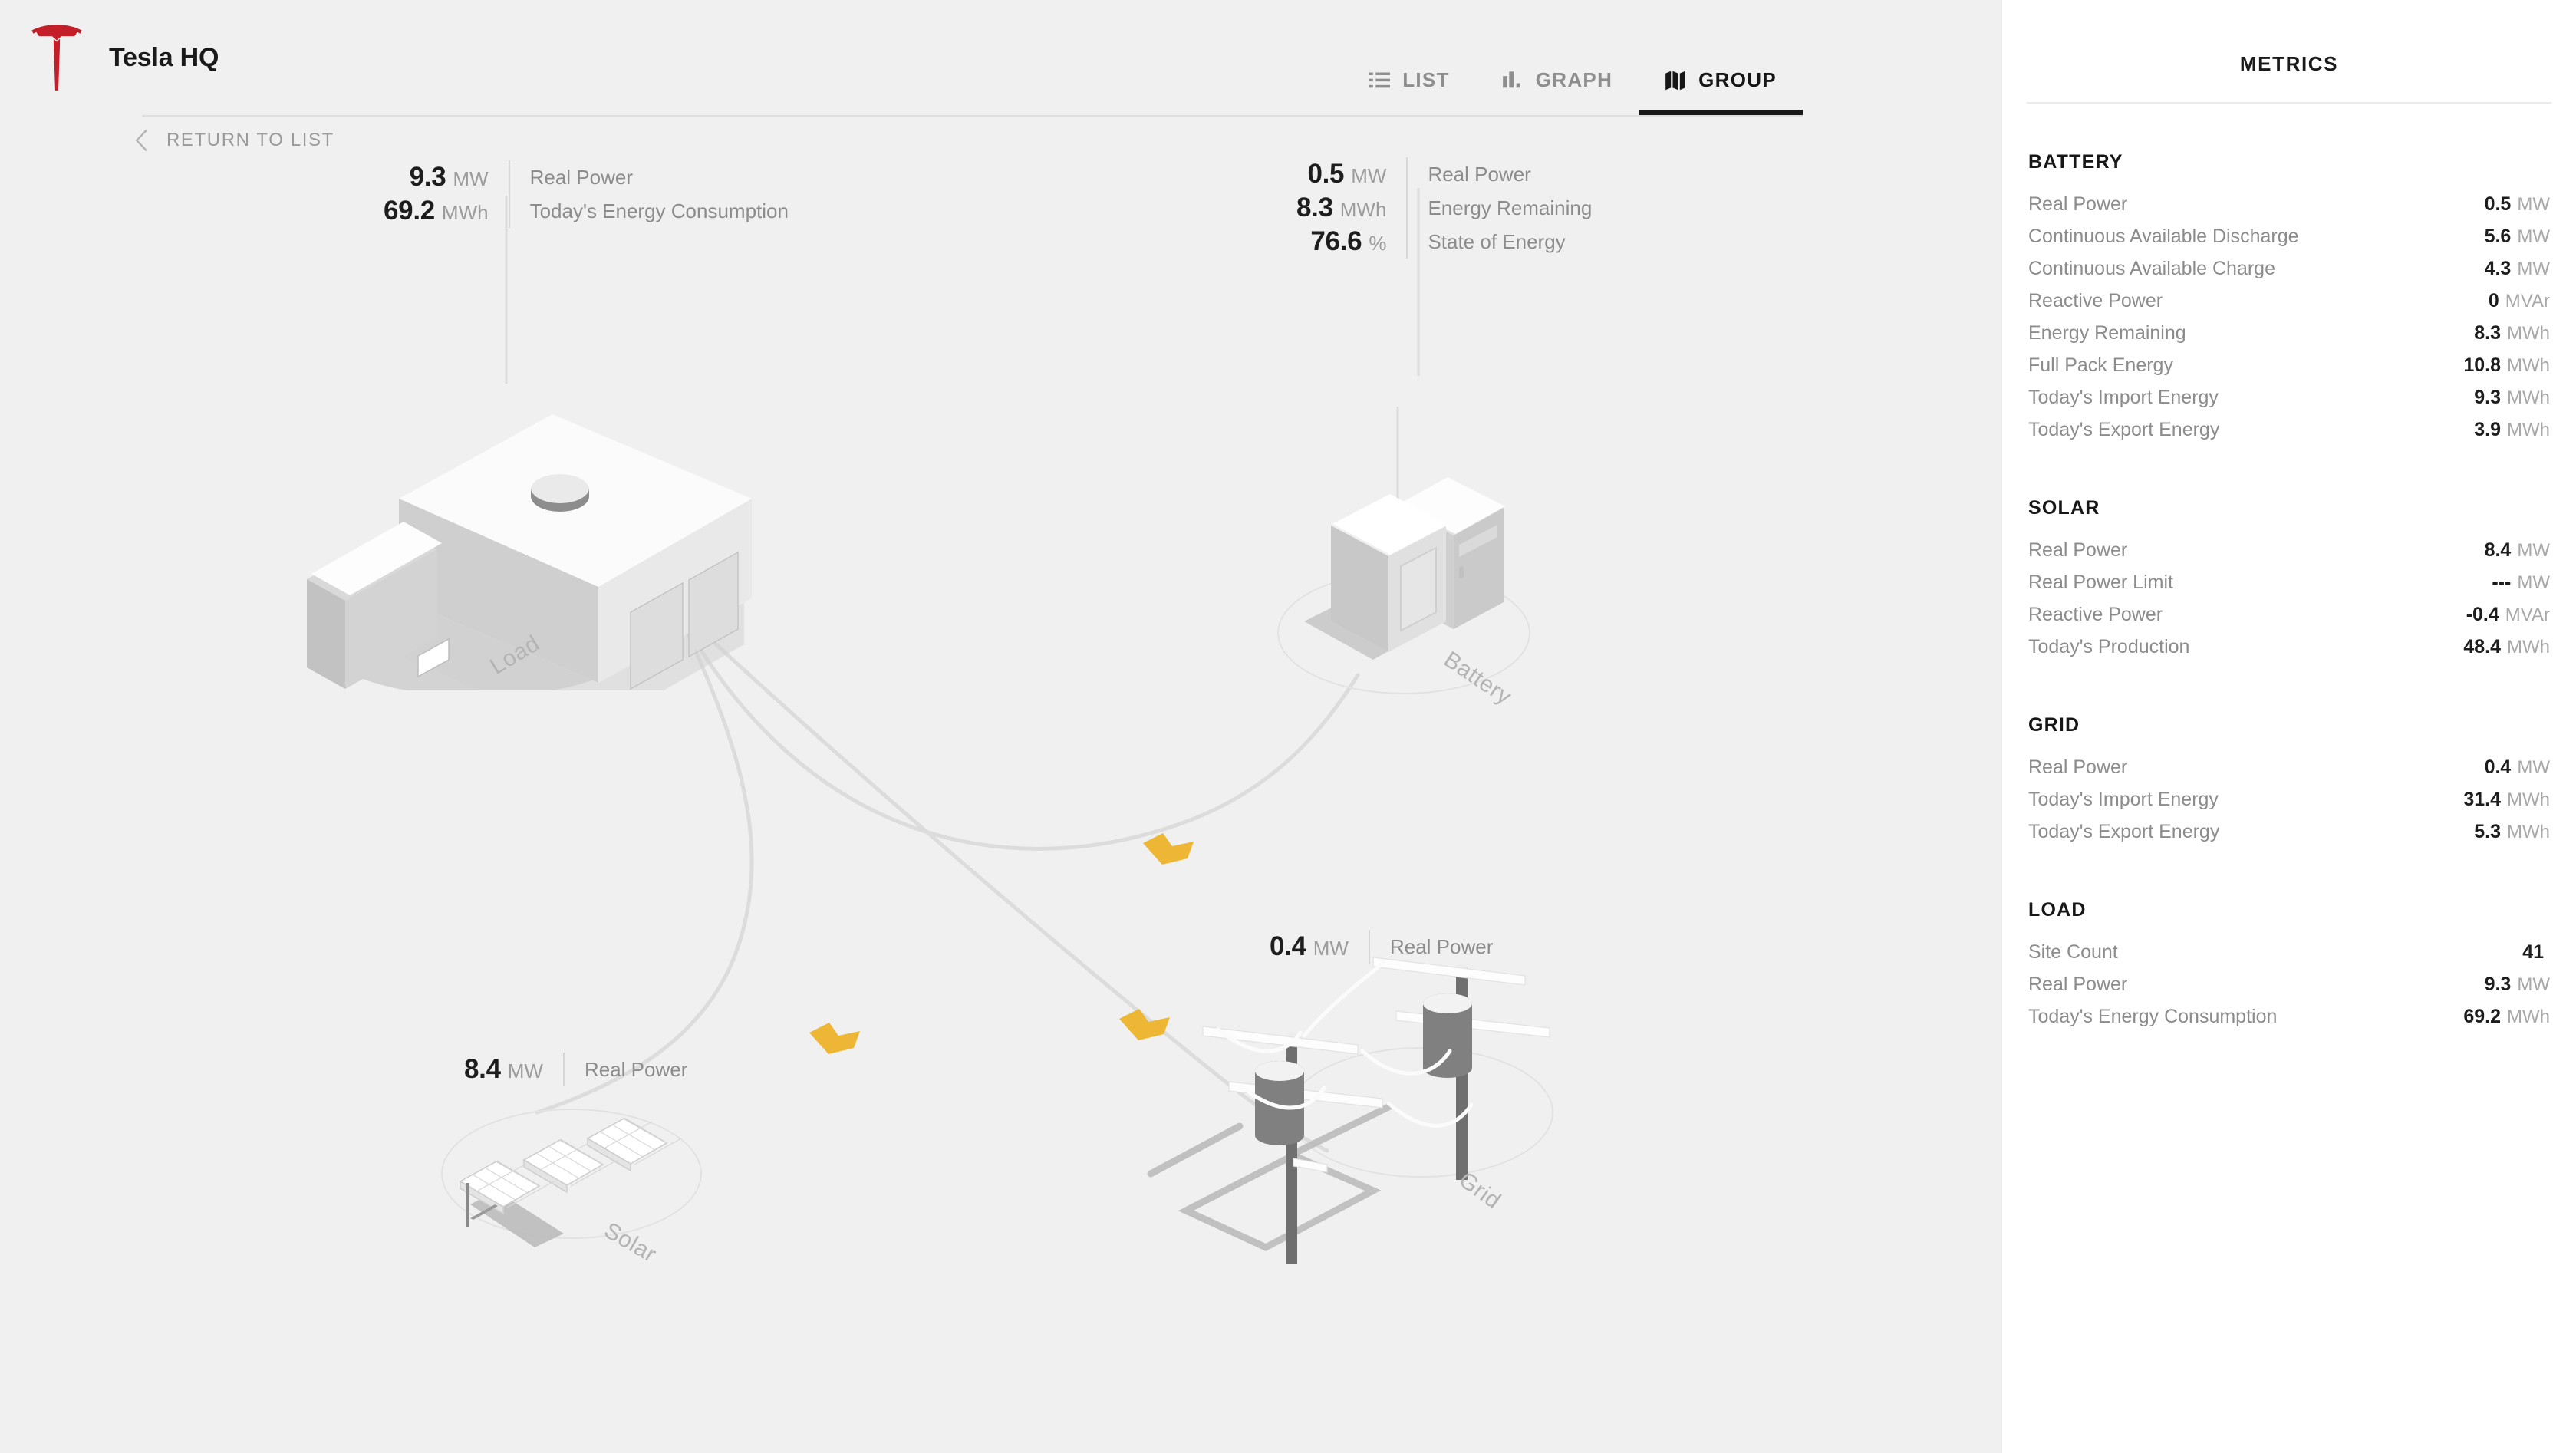 The width and height of the screenshot is (2576, 1453). Describe the element at coordinates (1351, 208) in the screenshot. I see `battery-readout-values: 0.5 MW 8.3 MWh 76.6%` at that location.